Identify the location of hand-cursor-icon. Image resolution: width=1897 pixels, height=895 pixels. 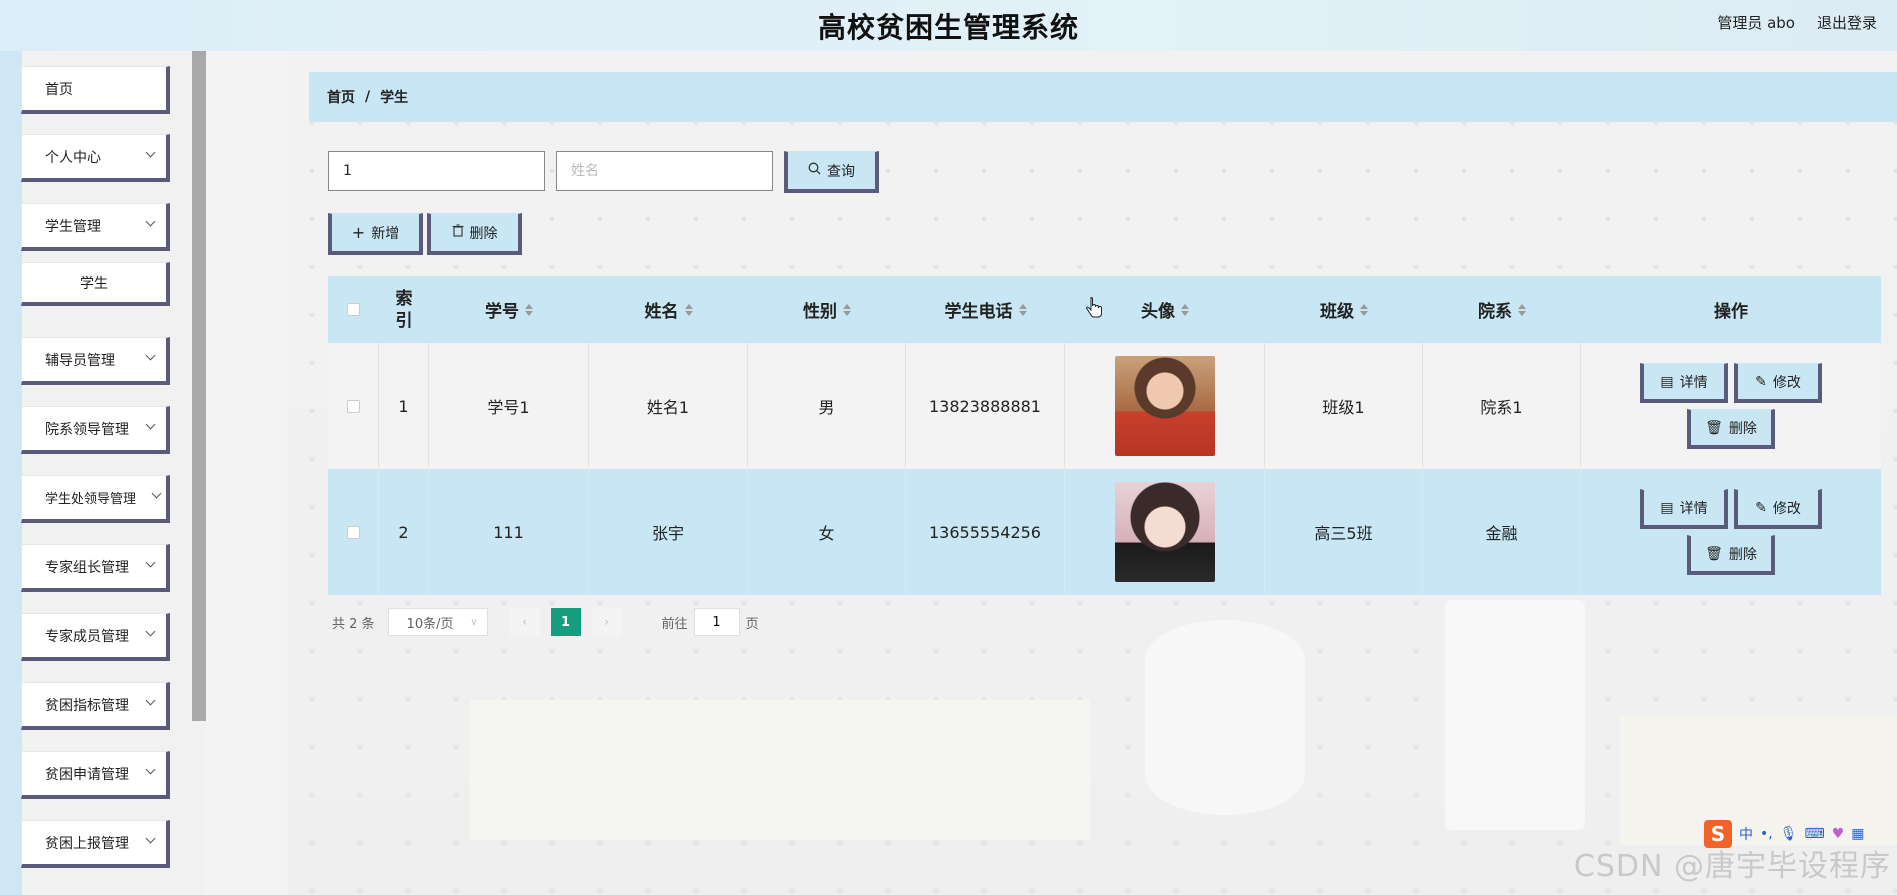
(1093, 307).